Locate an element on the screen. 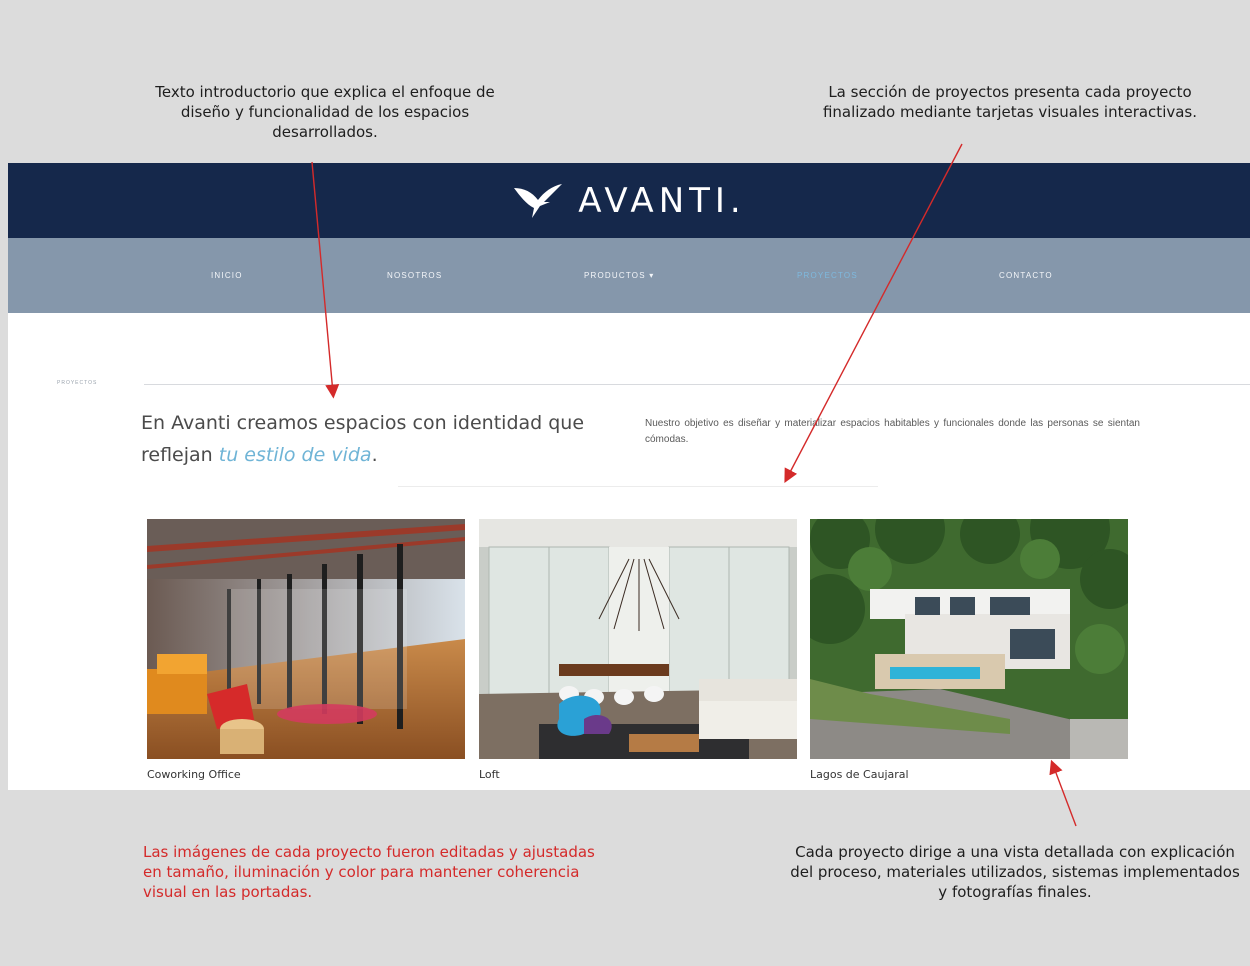 Image resolution: width=1250 pixels, height=966 pixels. project-image-lagos-de-caujaral is located at coordinates (969, 639).